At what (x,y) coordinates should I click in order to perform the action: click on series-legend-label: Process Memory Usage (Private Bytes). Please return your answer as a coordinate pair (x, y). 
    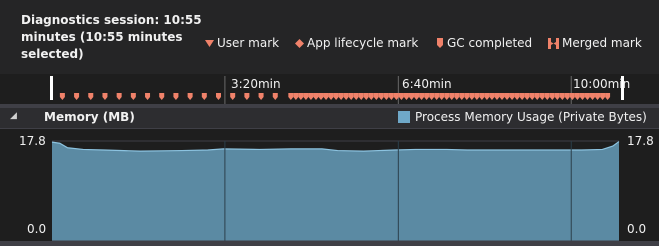
    Looking at the image, I should click on (531, 117).